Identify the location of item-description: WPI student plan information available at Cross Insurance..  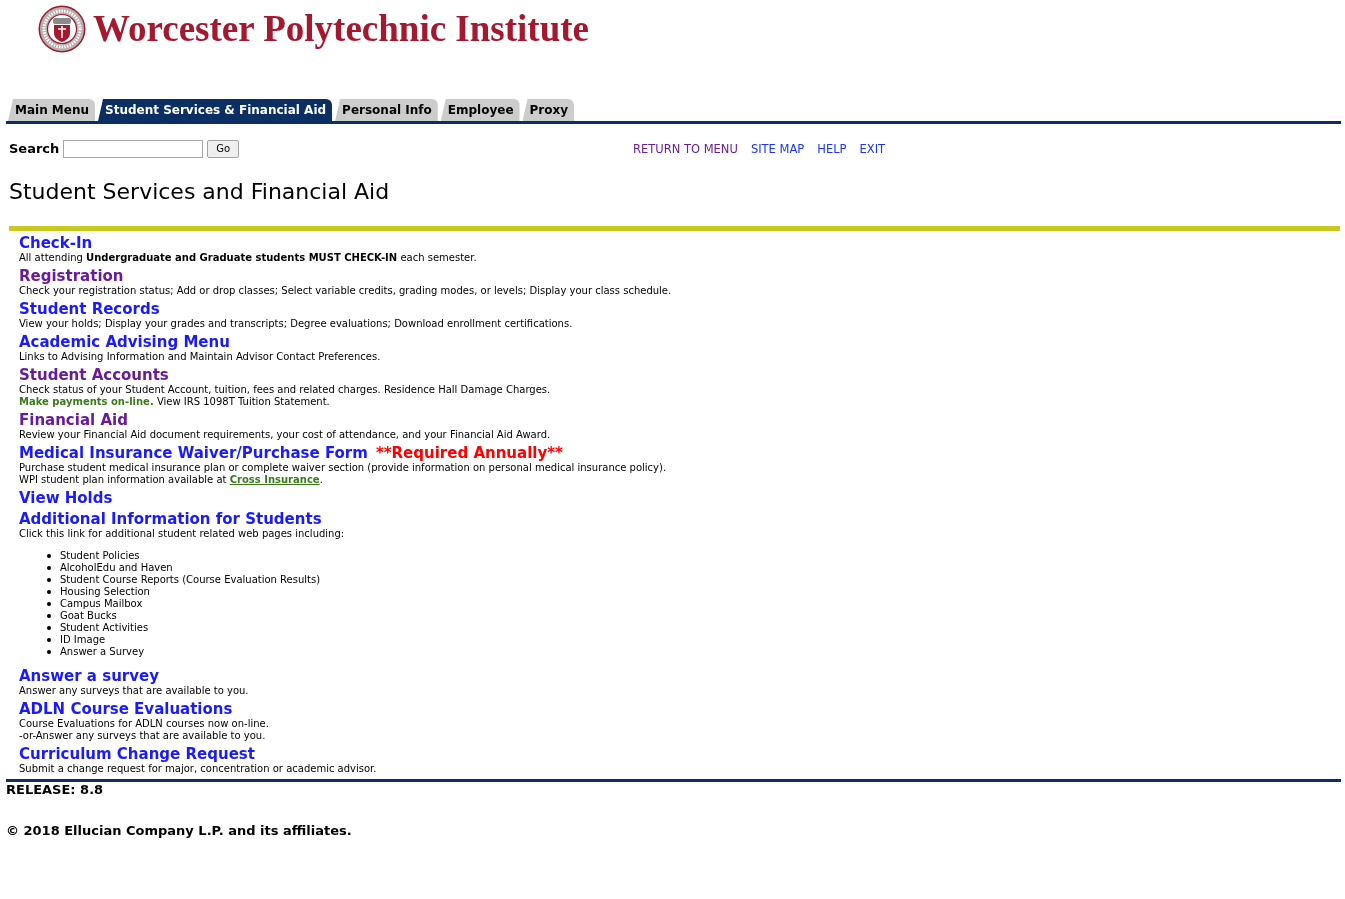
(171, 480).